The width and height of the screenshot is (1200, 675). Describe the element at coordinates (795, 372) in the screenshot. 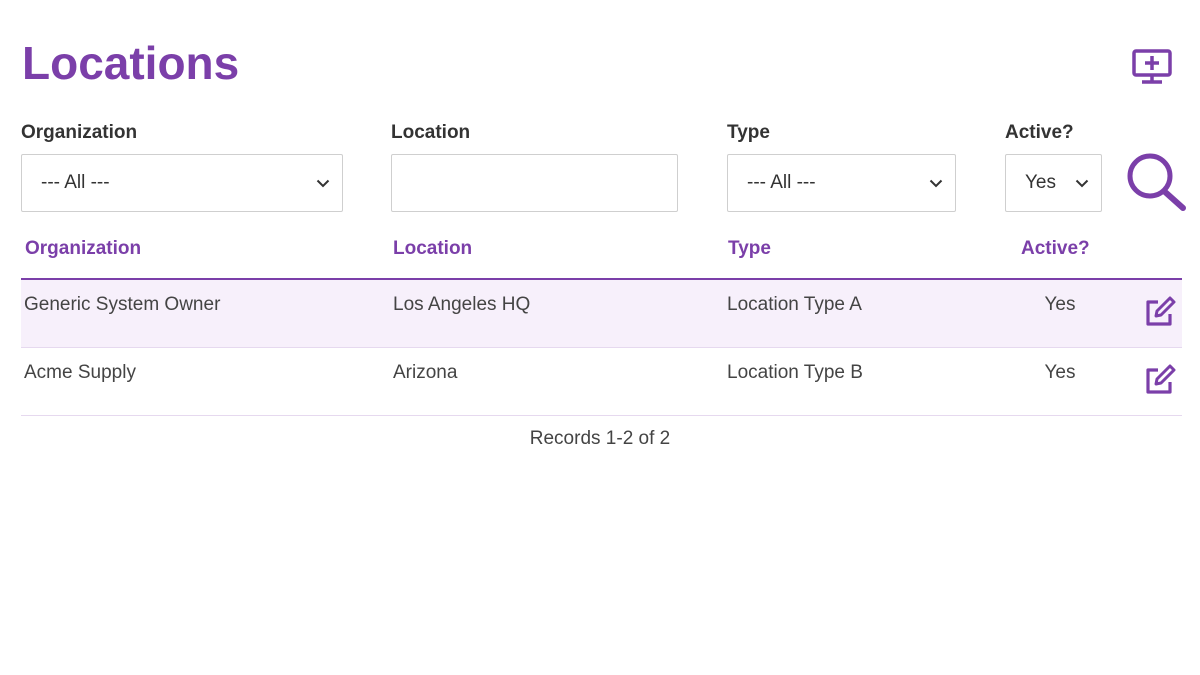

I see `cell-type: Location Type B` at that location.